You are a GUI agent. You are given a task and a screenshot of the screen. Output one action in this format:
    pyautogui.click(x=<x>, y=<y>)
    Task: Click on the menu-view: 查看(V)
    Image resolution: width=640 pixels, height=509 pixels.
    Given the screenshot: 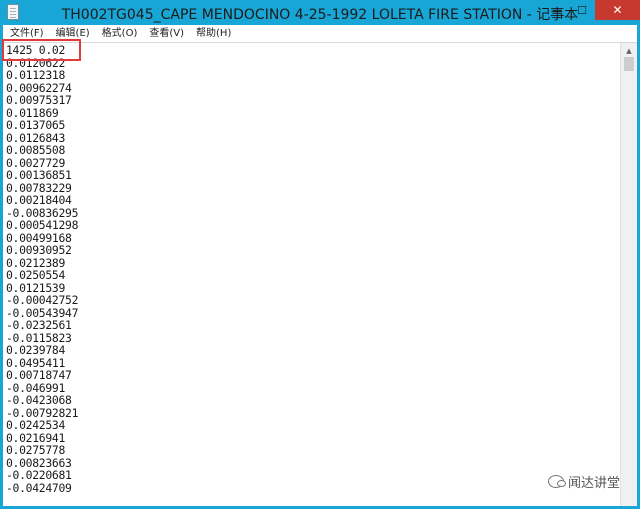 What is the action you would take?
    pyautogui.click(x=165, y=33)
    